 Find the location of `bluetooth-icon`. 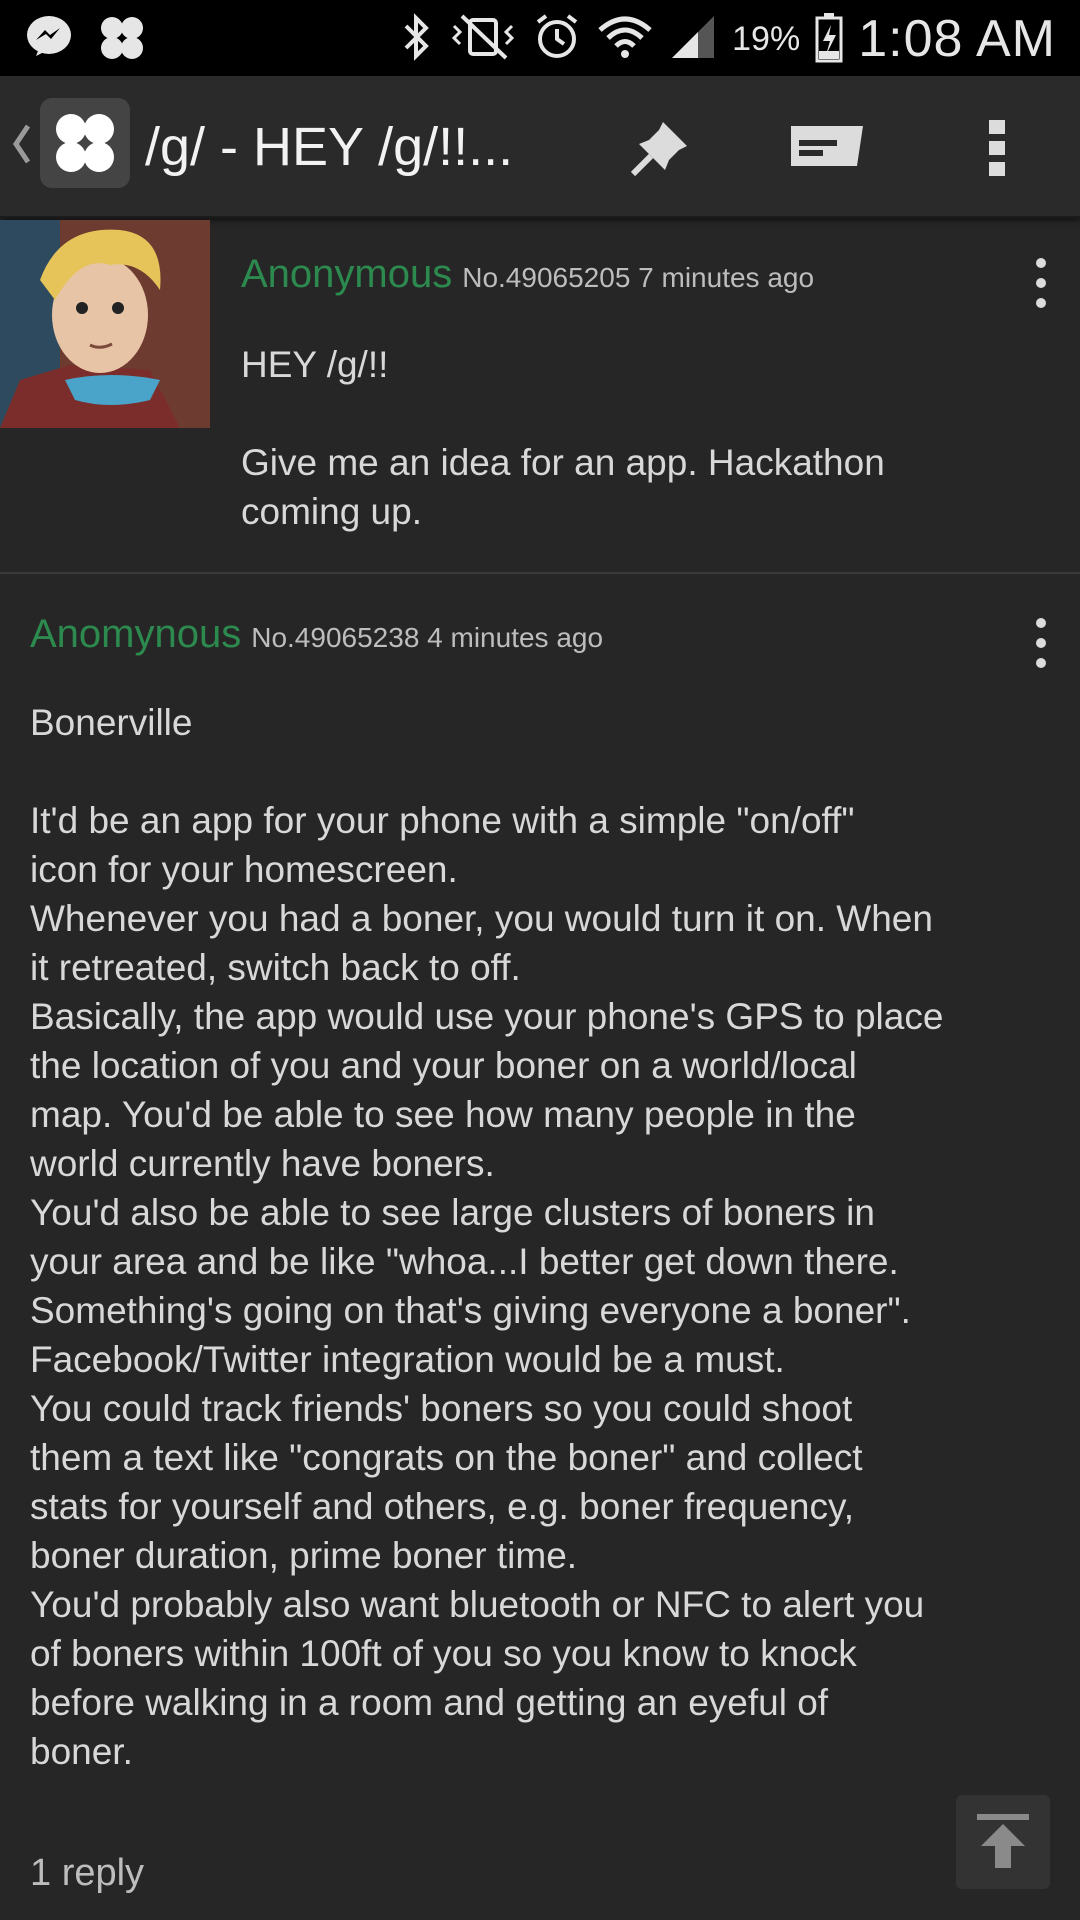

bluetooth-icon is located at coordinates (417, 39).